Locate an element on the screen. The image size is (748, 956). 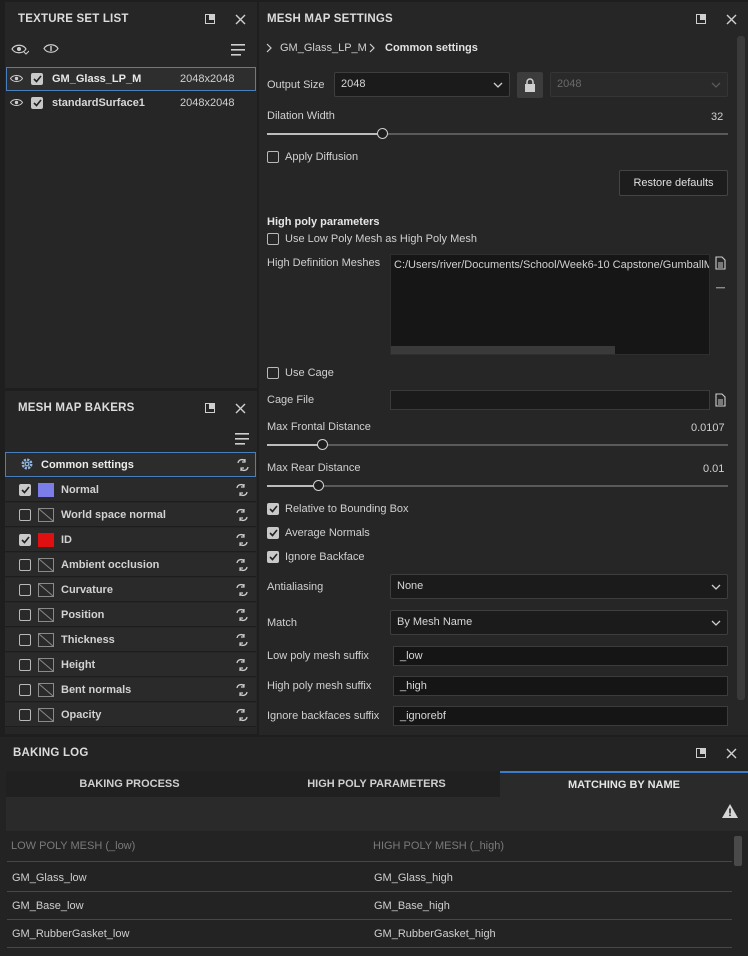
baker-row: Height is located at coordinates (130, 665).